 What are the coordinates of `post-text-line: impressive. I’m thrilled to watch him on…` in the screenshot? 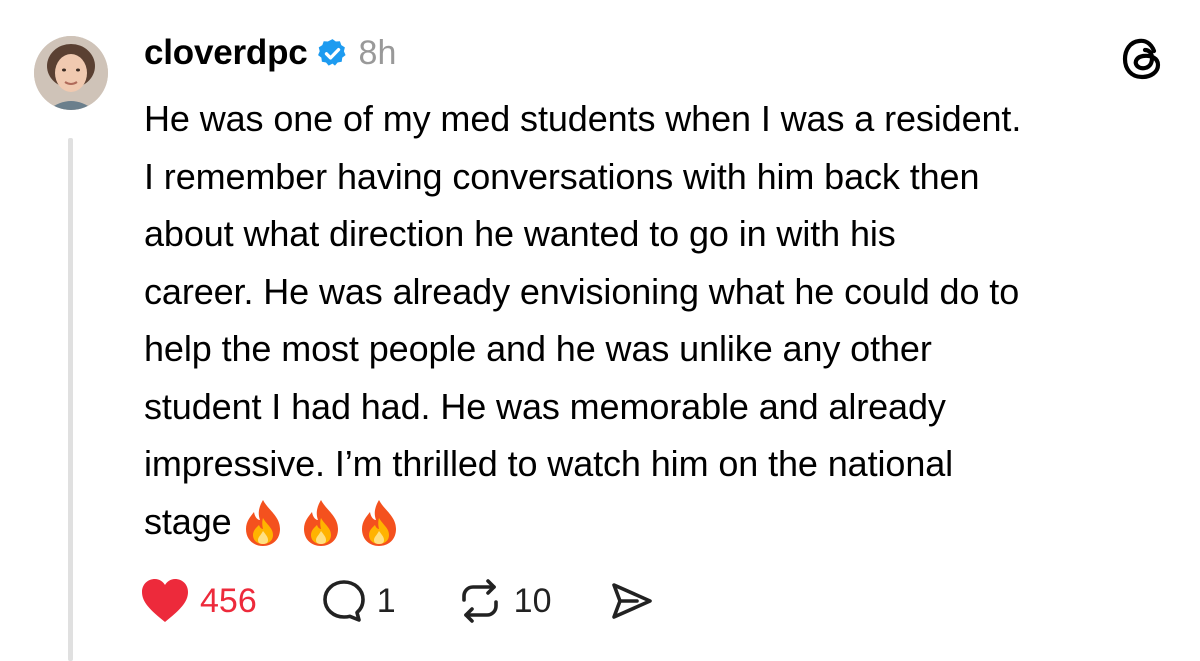 It's located at (549, 463).